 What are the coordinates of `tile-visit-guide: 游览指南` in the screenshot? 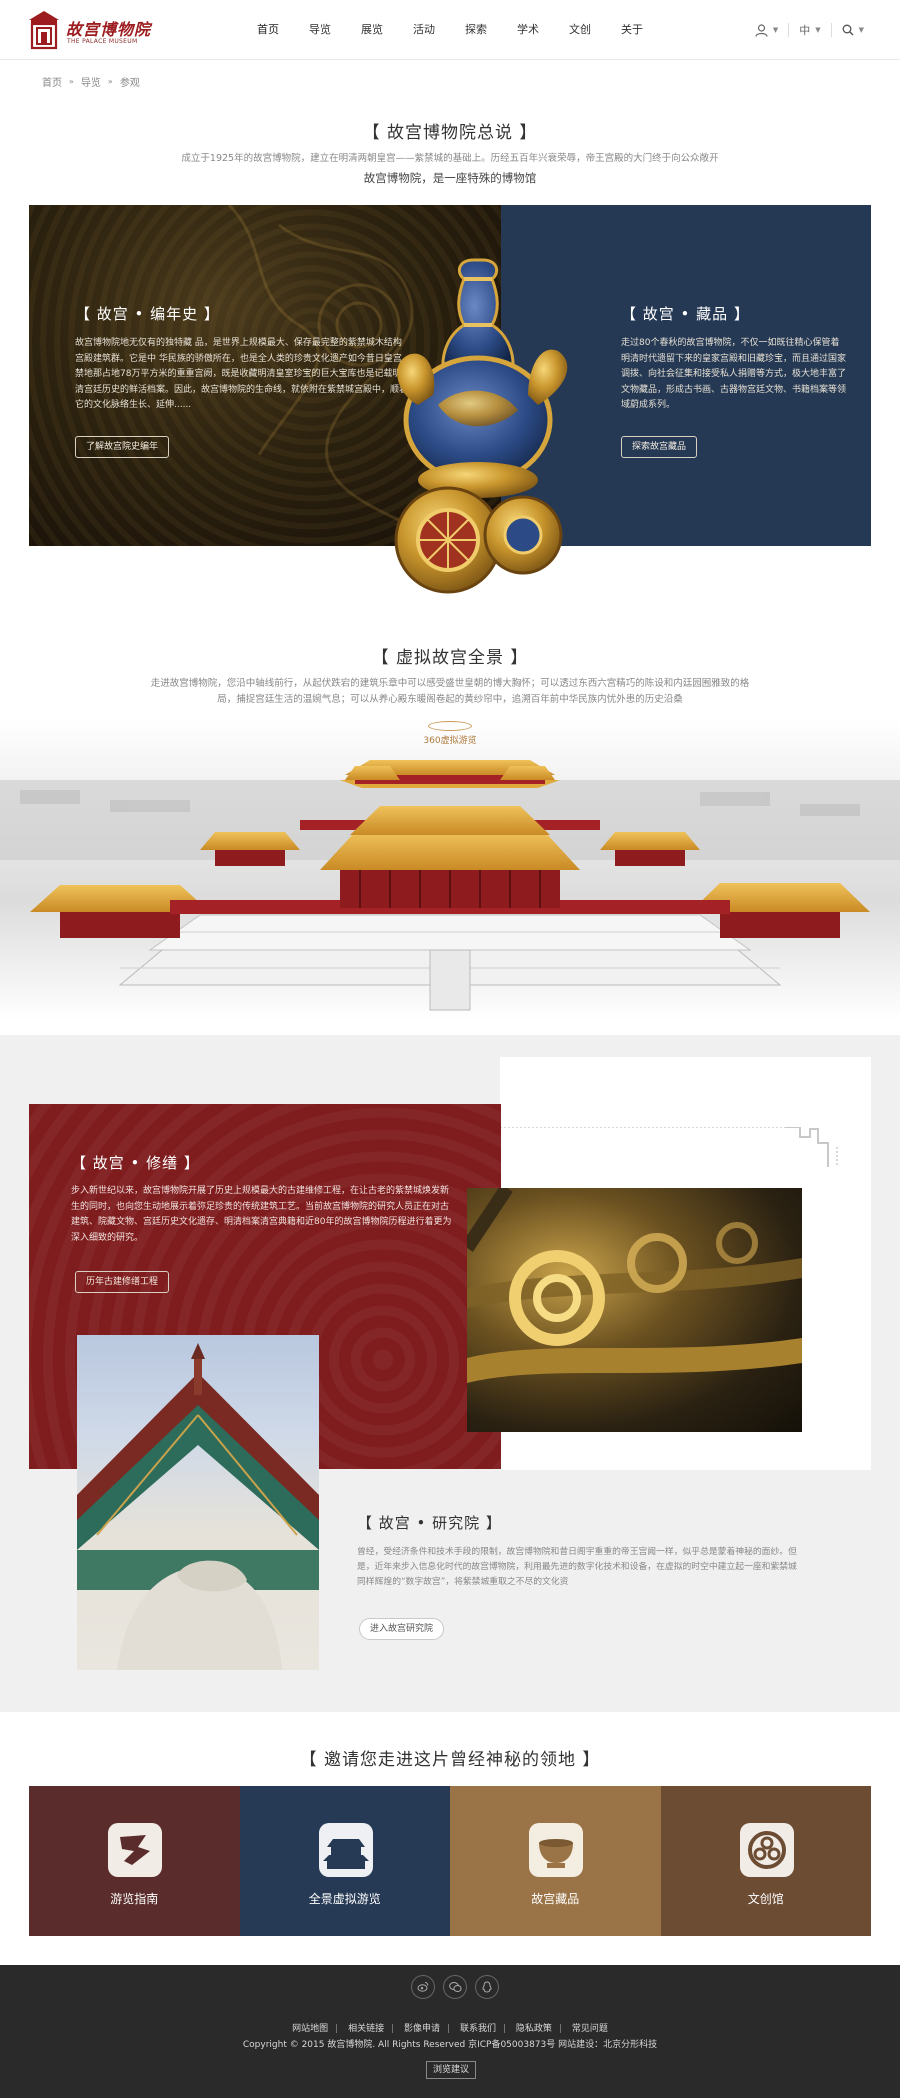 It's located at (134, 1861).